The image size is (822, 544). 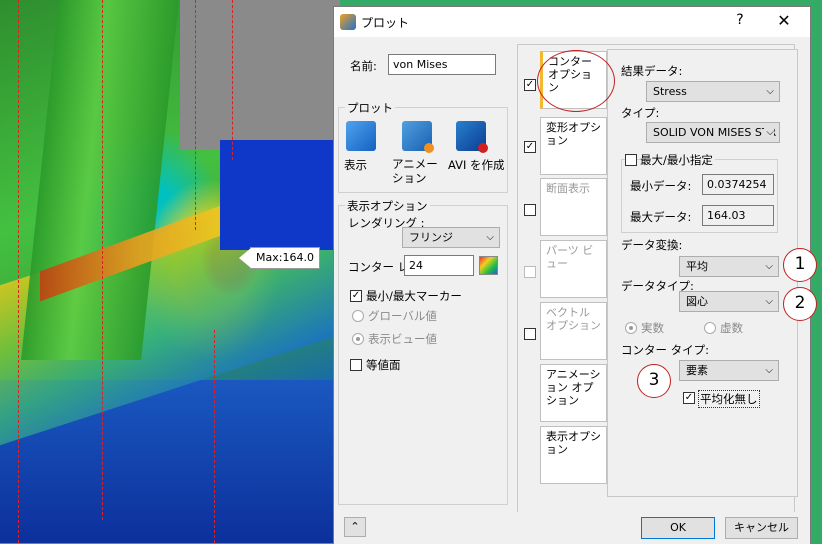 What do you see at coordinates (402, 316) in the screenshot?
I see `global-value-label: グローバル値` at bounding box center [402, 316].